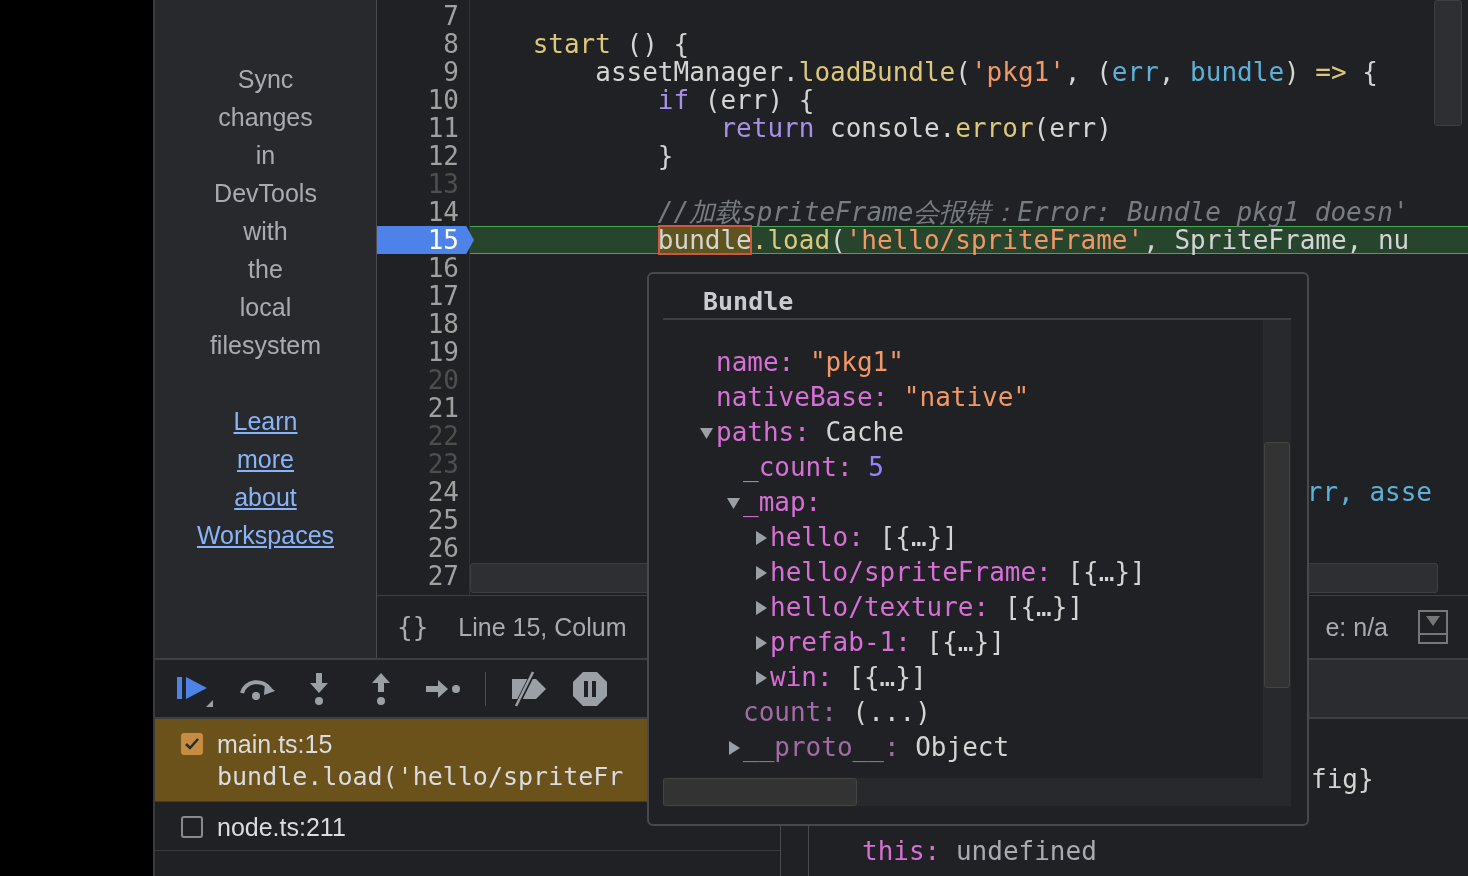 This screenshot has width=1468, height=876. I want to click on workspace-message: Sync changes in DevTools with the local filesystem, so click(265, 212).